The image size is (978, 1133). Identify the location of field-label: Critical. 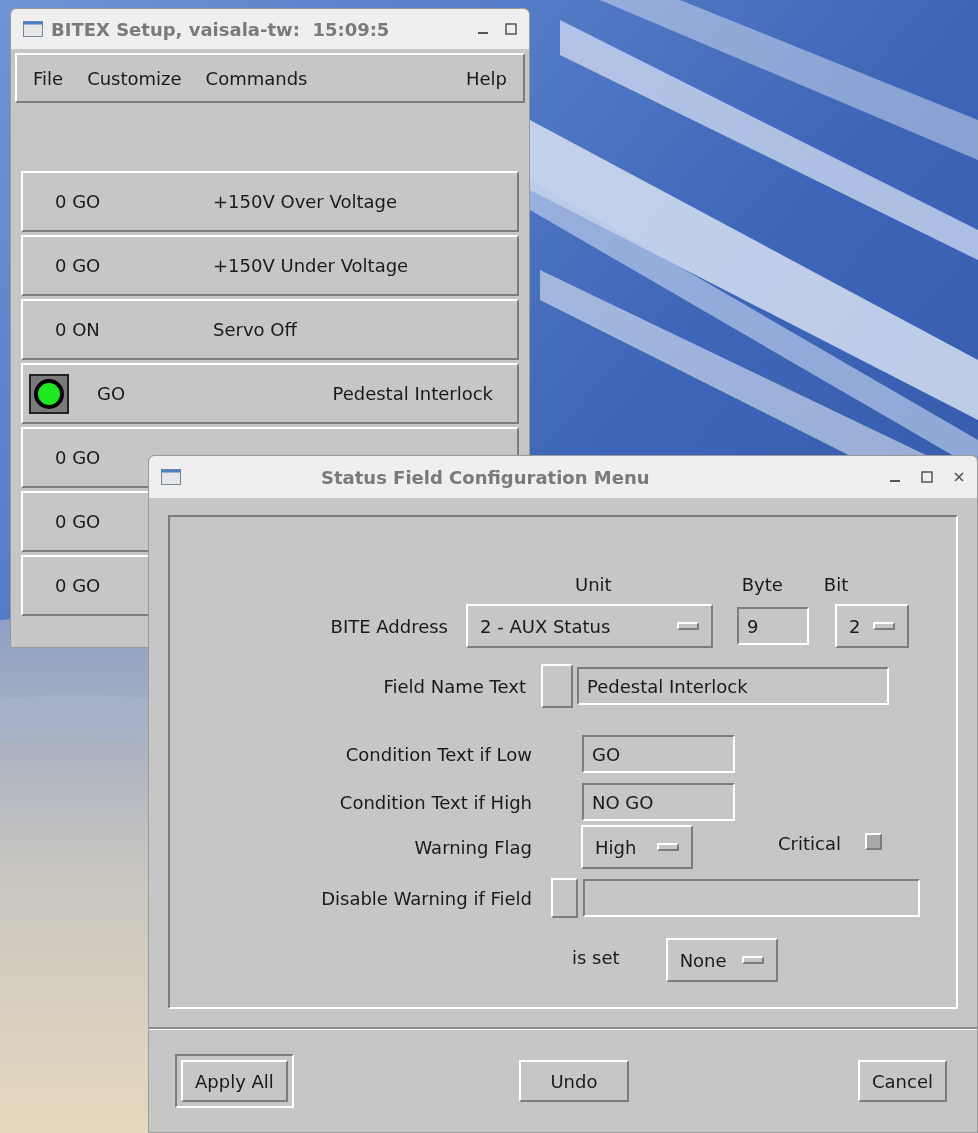
(809, 843).